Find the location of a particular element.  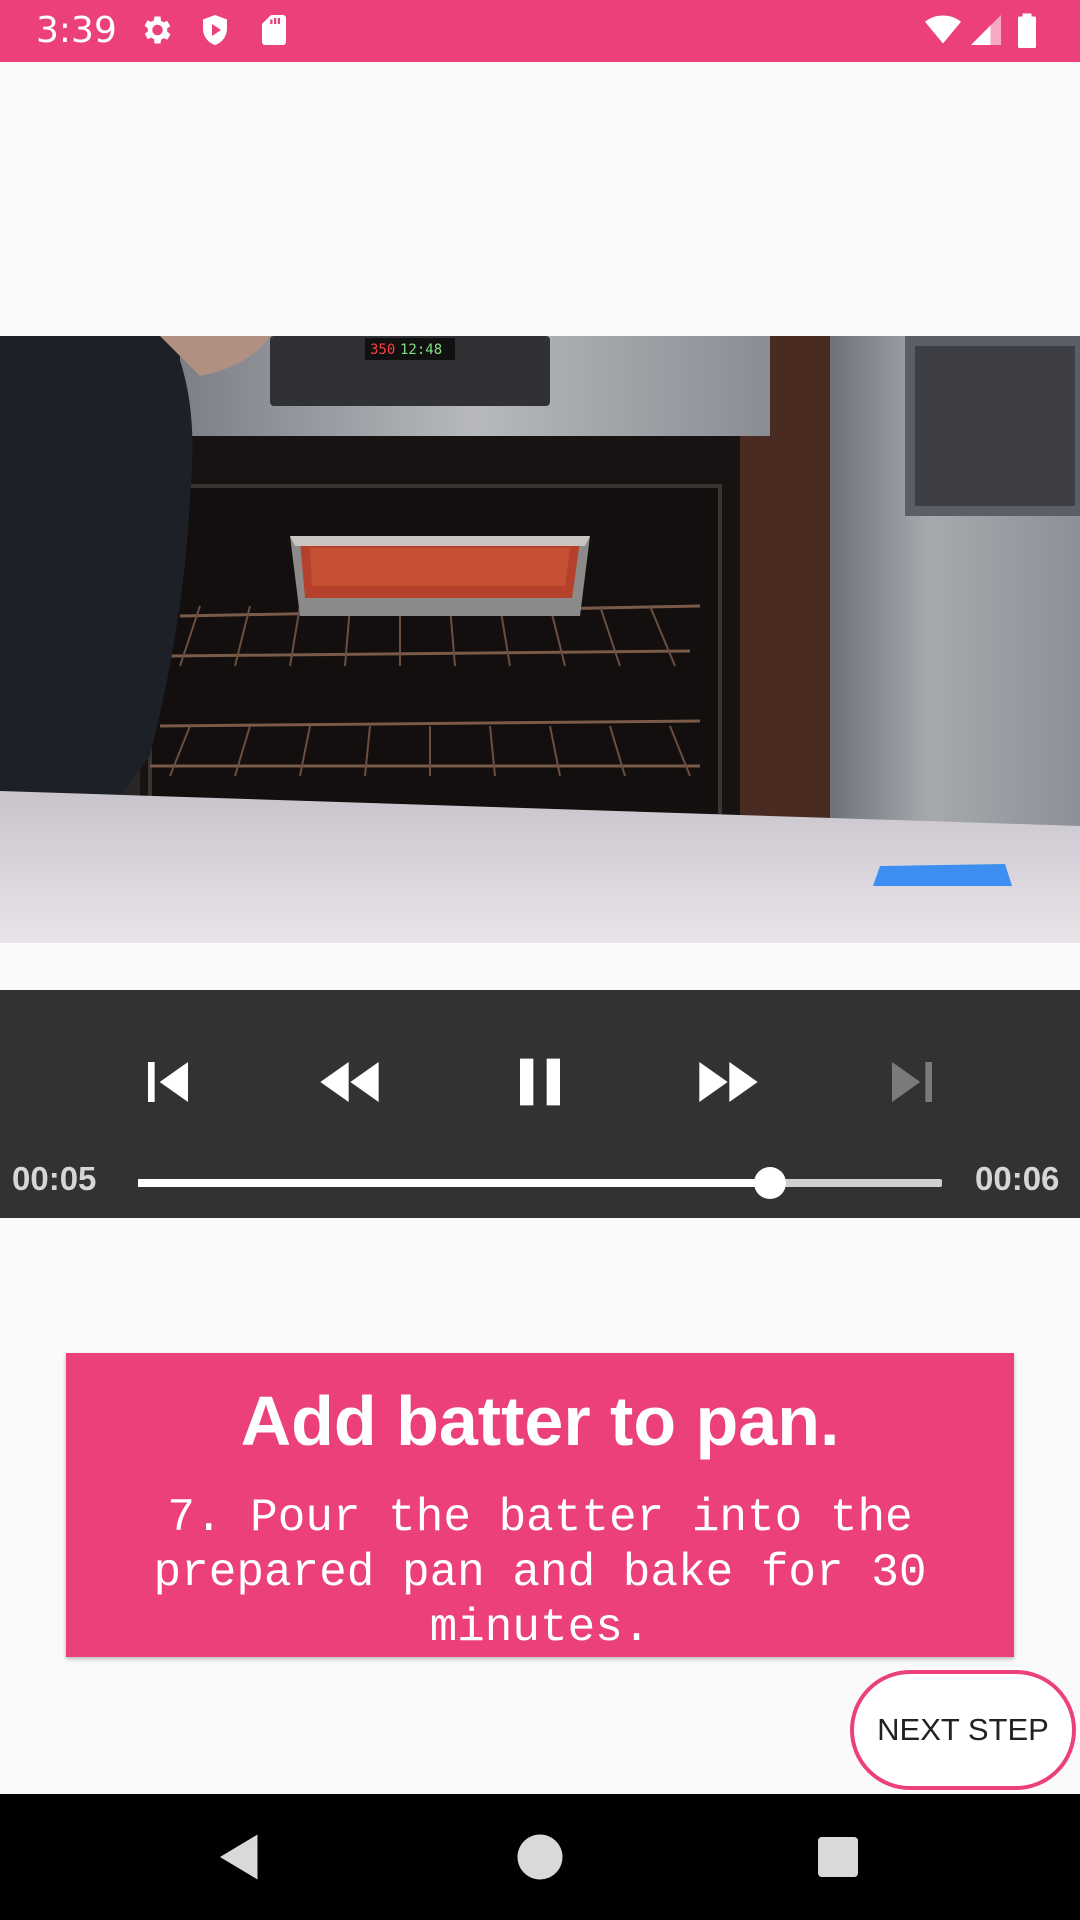

seek-bar is located at coordinates (540, 1183).